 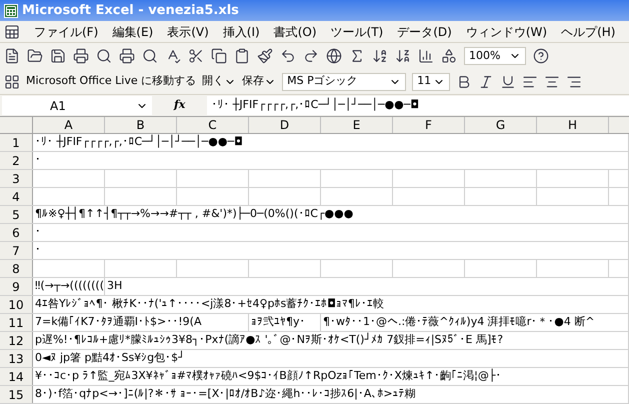 What do you see at coordinates (66, 31) in the screenshot?
I see `menu-item: ファイル(F)` at bounding box center [66, 31].